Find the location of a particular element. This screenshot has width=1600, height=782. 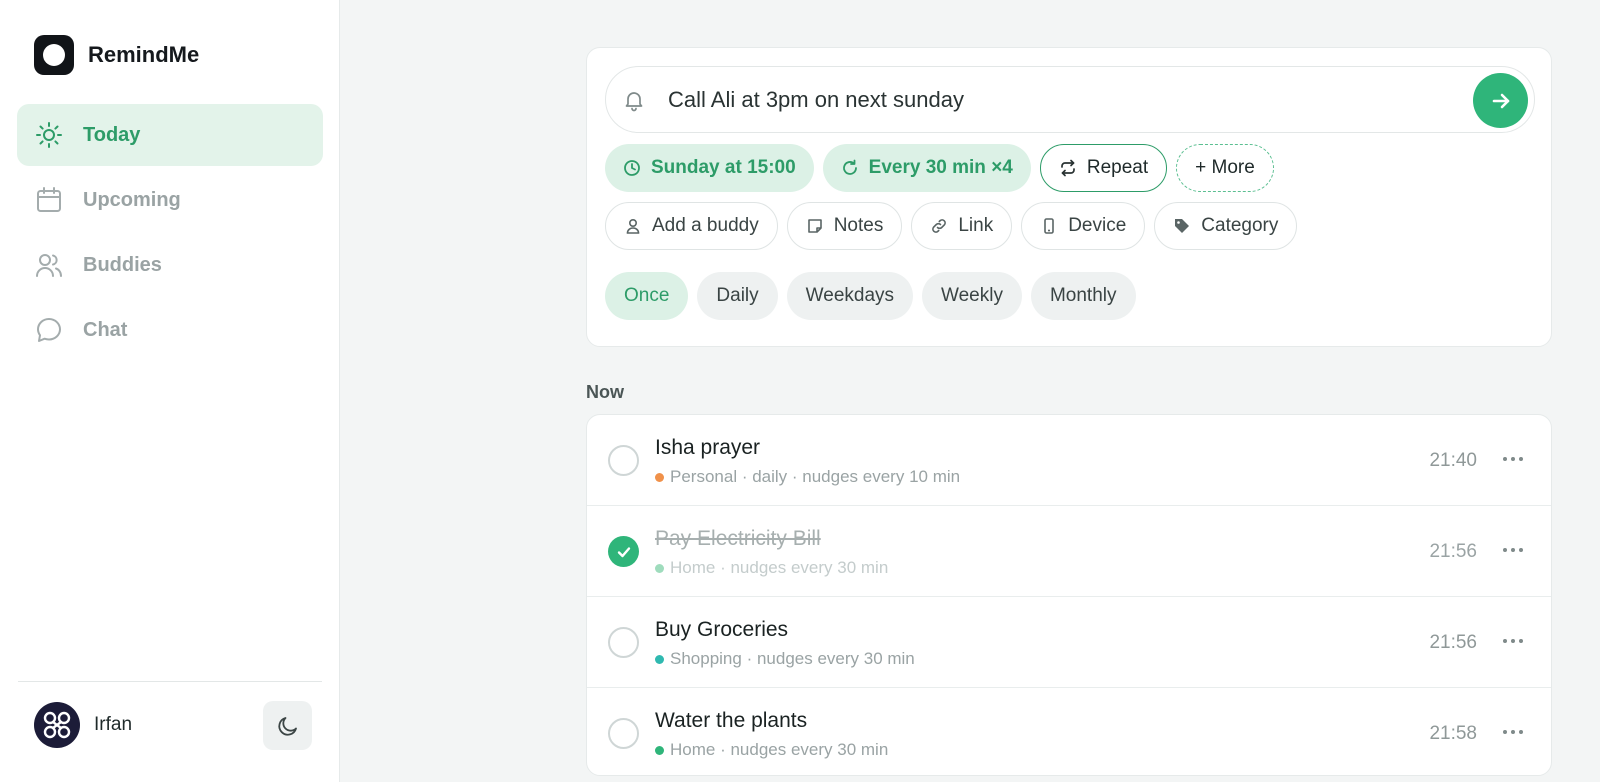

frequency-daily: Daily is located at coordinates (737, 296).